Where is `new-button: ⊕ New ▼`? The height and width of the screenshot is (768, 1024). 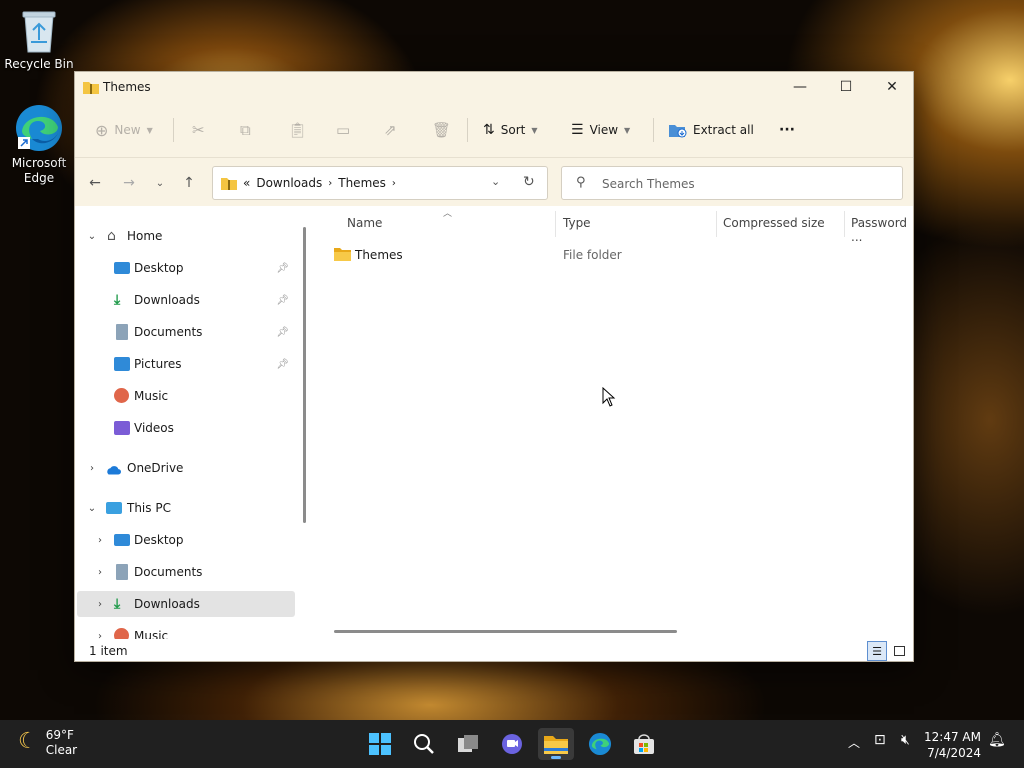
new-button: ⊕ New ▼ is located at coordinates (124, 130).